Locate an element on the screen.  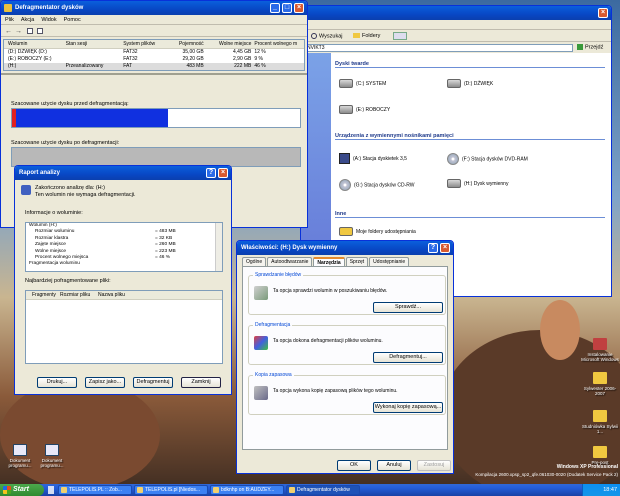
col-volume: Wolumin is located at coordinates (35, 44).